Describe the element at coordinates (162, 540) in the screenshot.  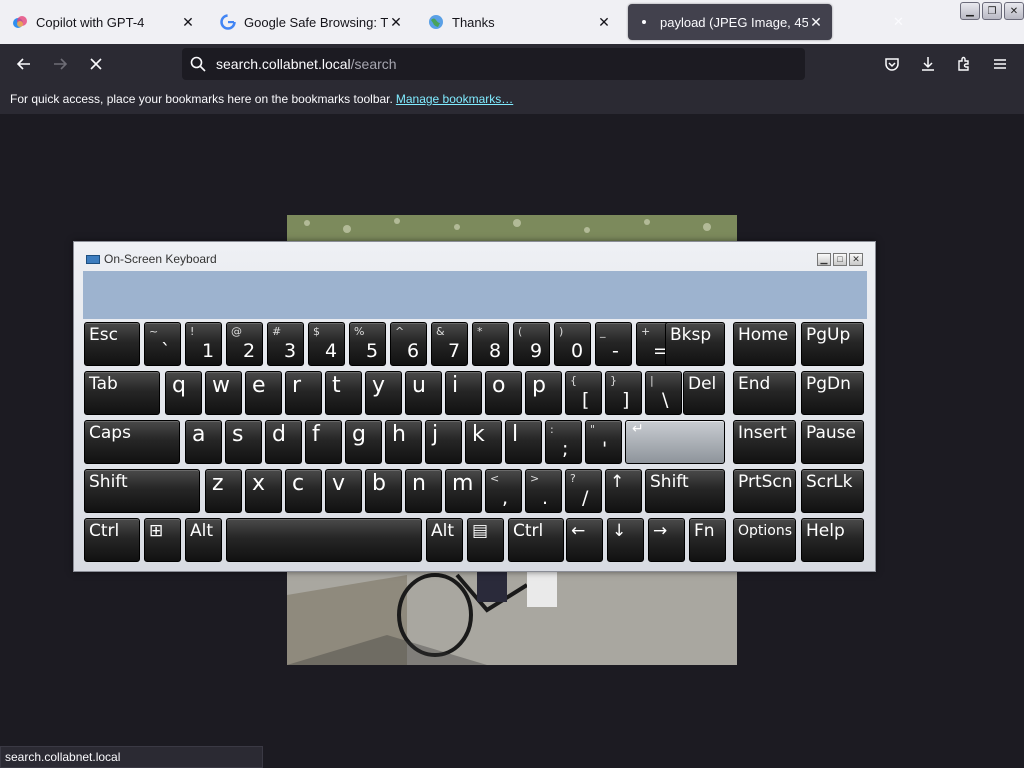
I see `key-windows: ⊞` at that location.